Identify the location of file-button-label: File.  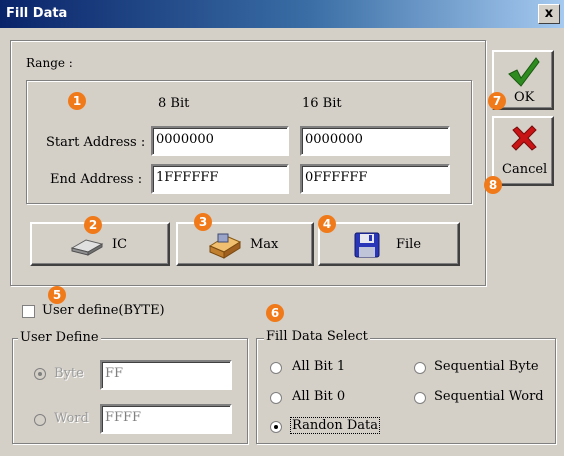
(409, 244).